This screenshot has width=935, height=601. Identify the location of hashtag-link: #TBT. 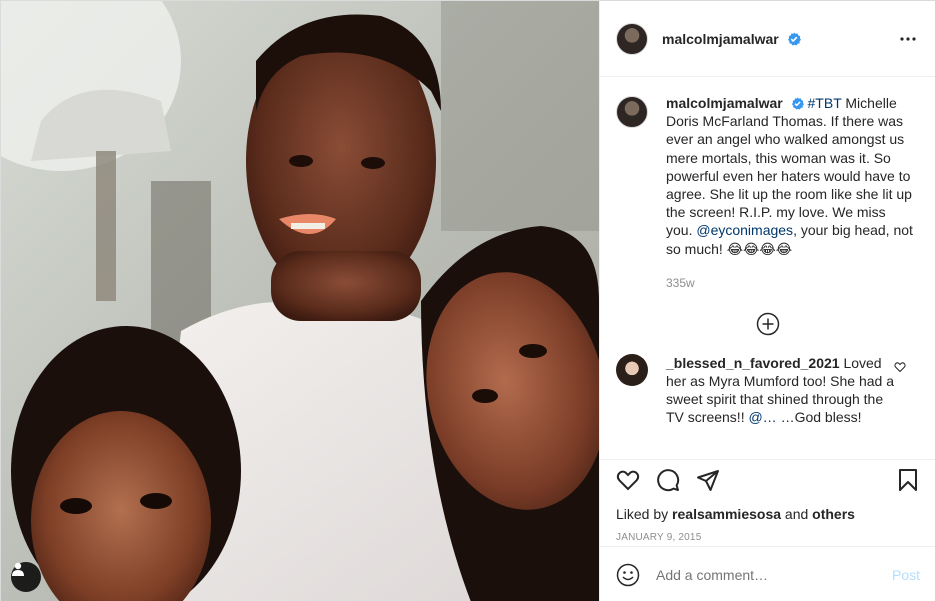
(825, 103).